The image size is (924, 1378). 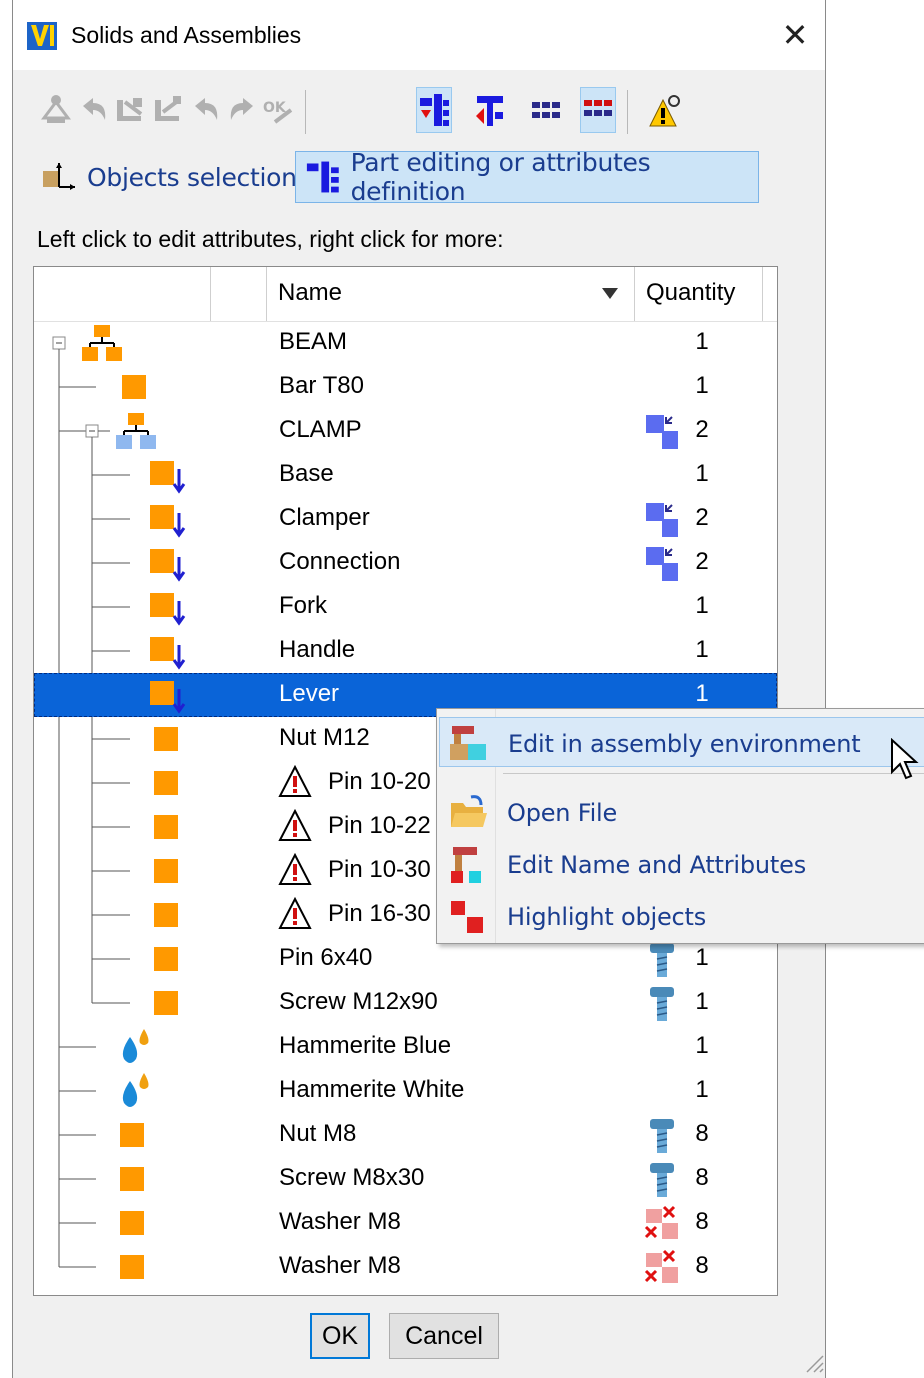 I want to click on undo-alt-icon, so click(x=206, y=110).